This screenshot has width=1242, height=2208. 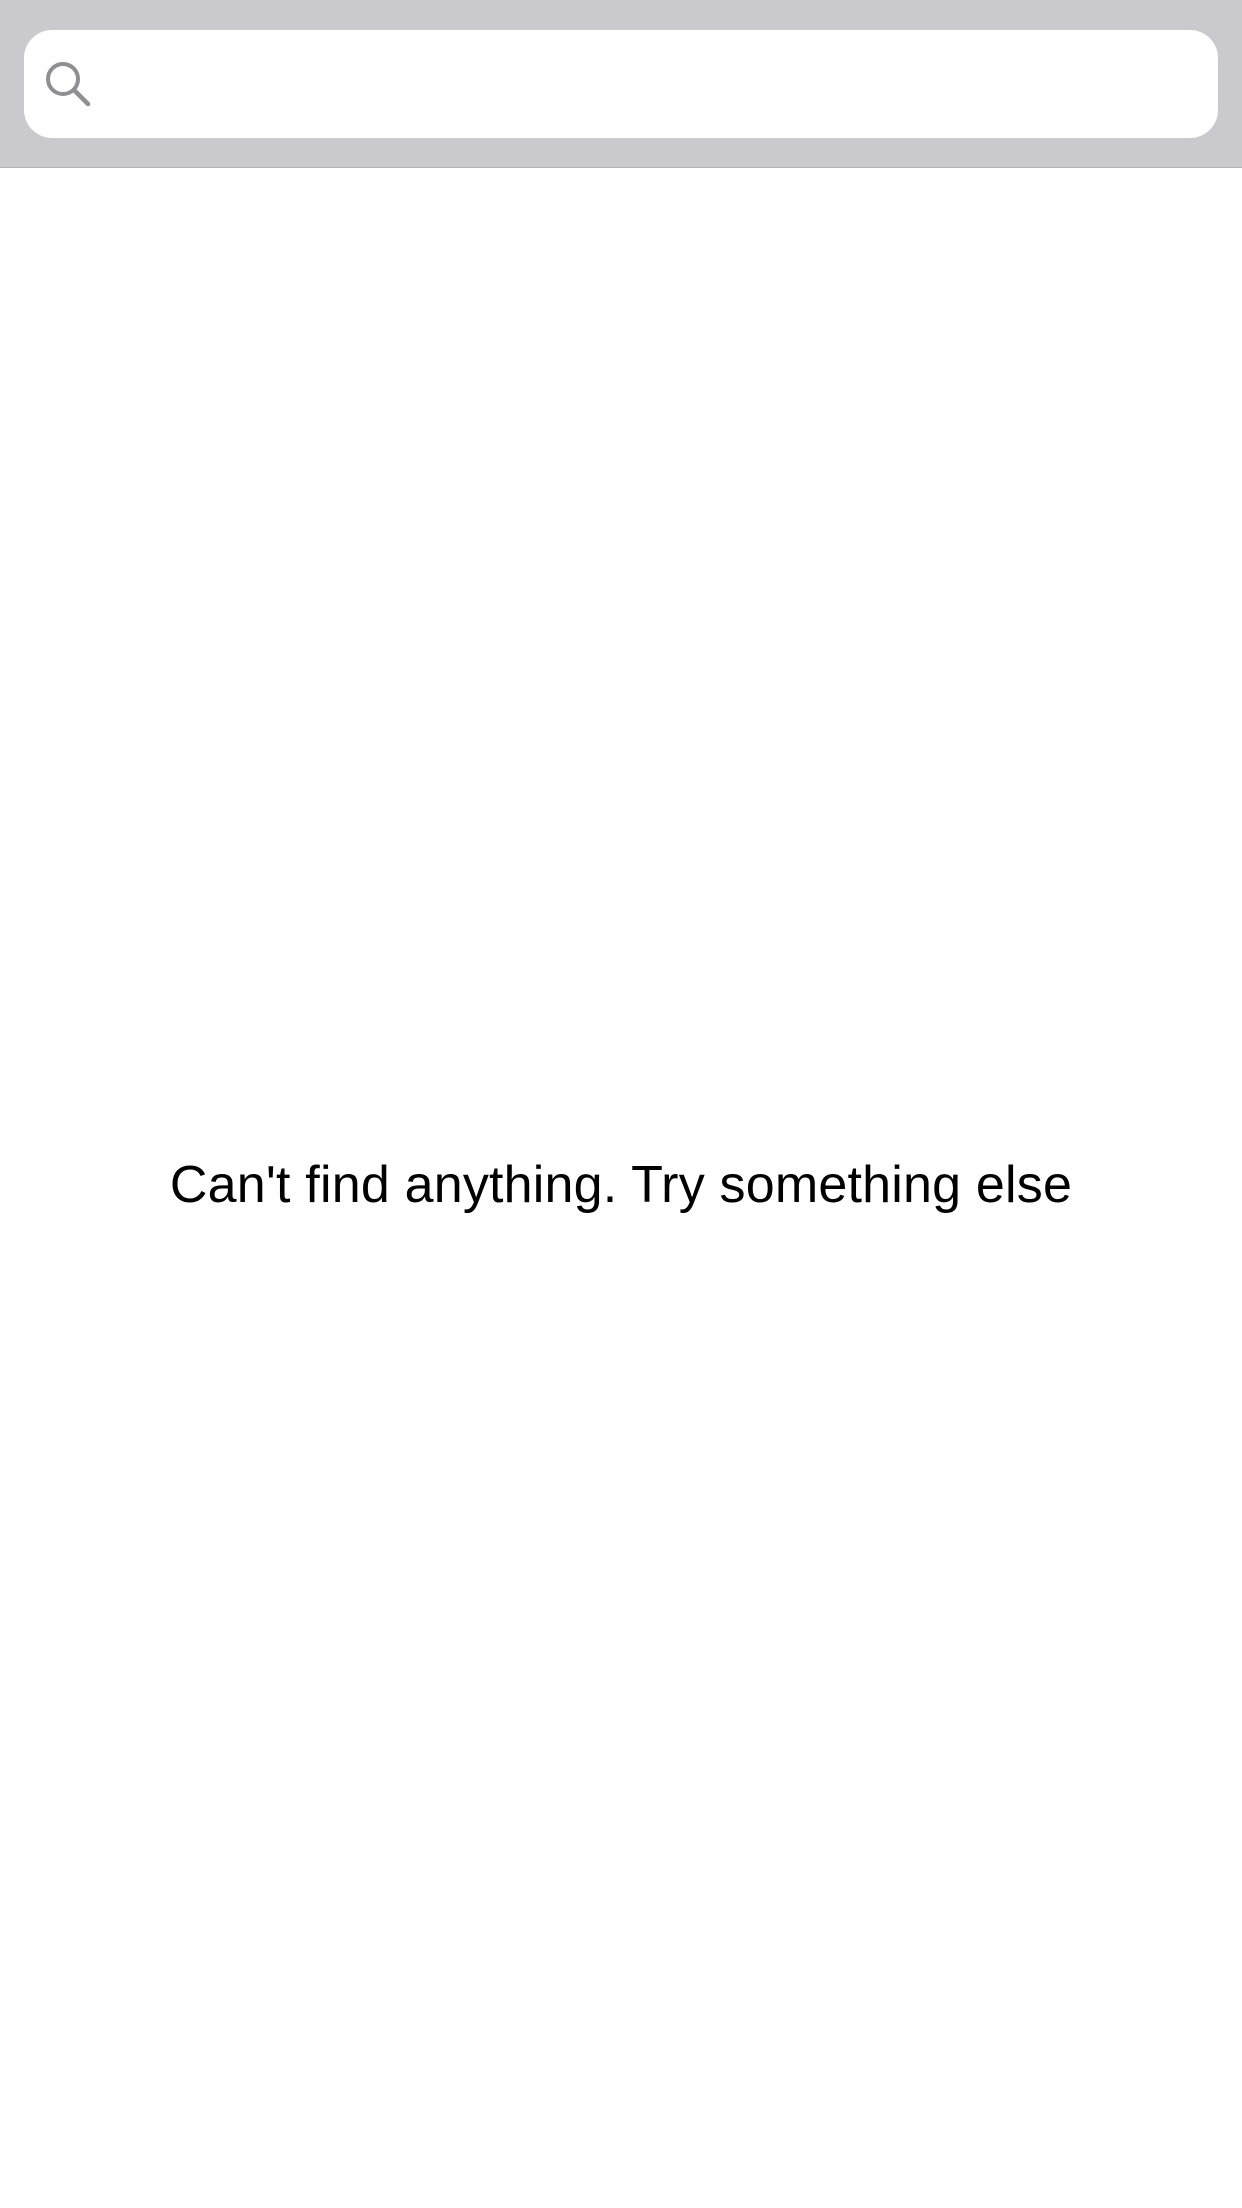 I want to click on search-field, so click(x=621, y=84).